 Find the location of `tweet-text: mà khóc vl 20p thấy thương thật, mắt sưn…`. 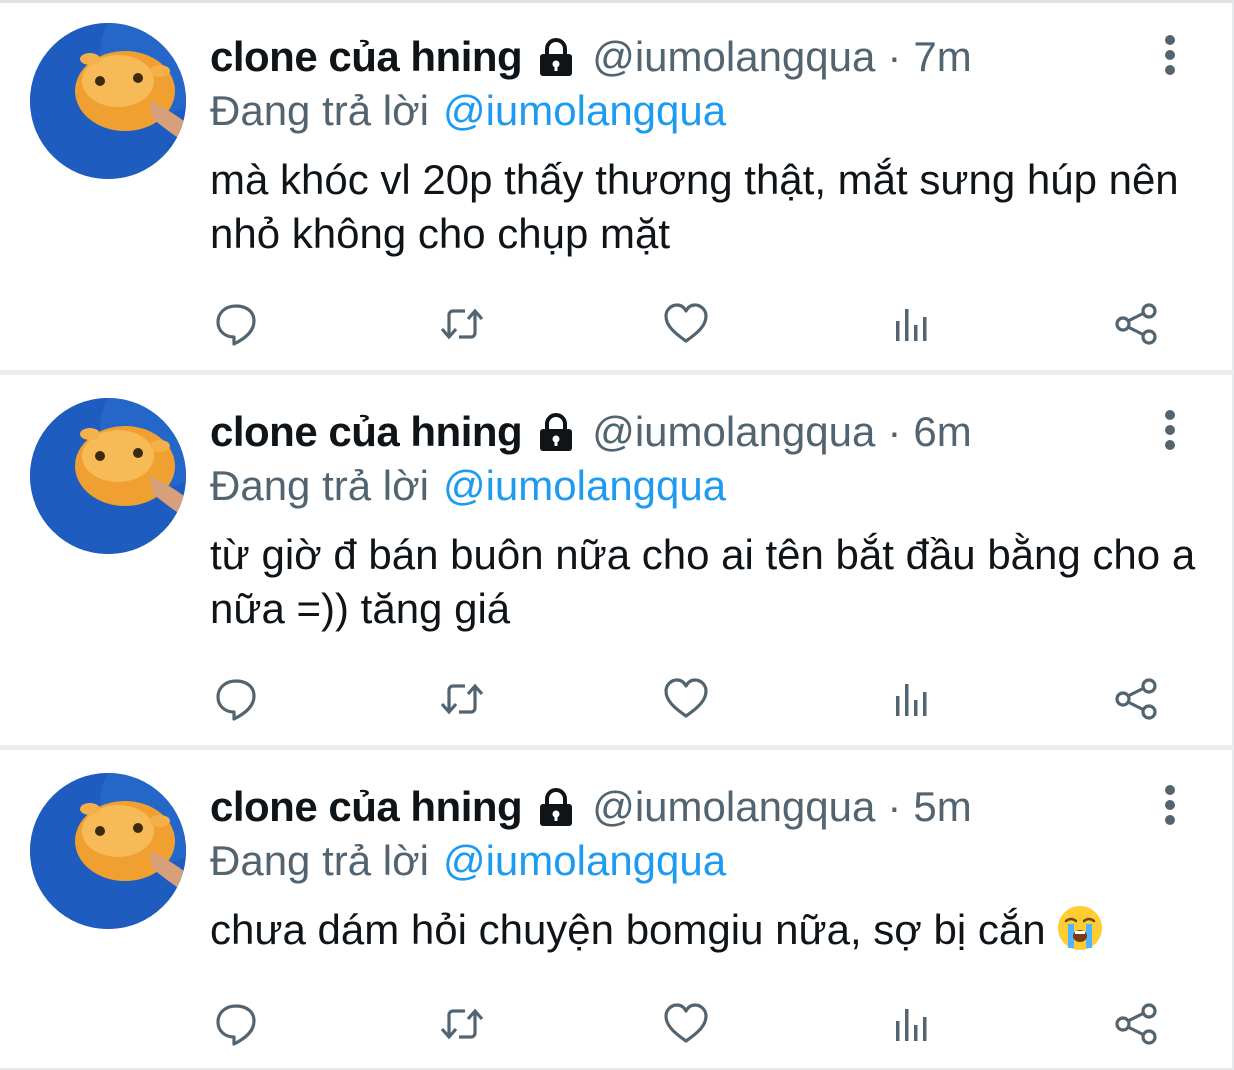

tweet-text: mà khóc vl 20p thấy thương thật, mắt sưn… is located at coordinates (694, 206).